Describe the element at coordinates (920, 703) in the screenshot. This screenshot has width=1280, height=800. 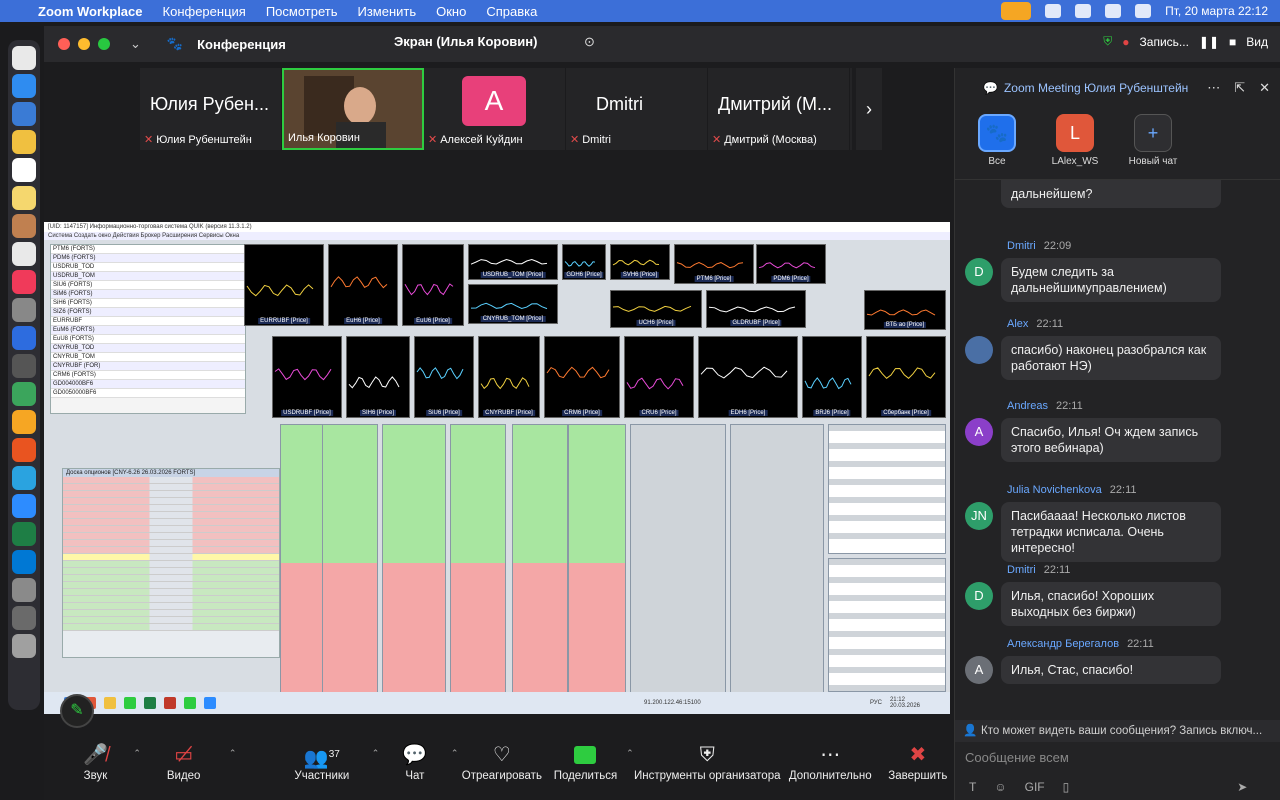
I see `taskbar-clock: 21:12 20.03.2026` at that location.